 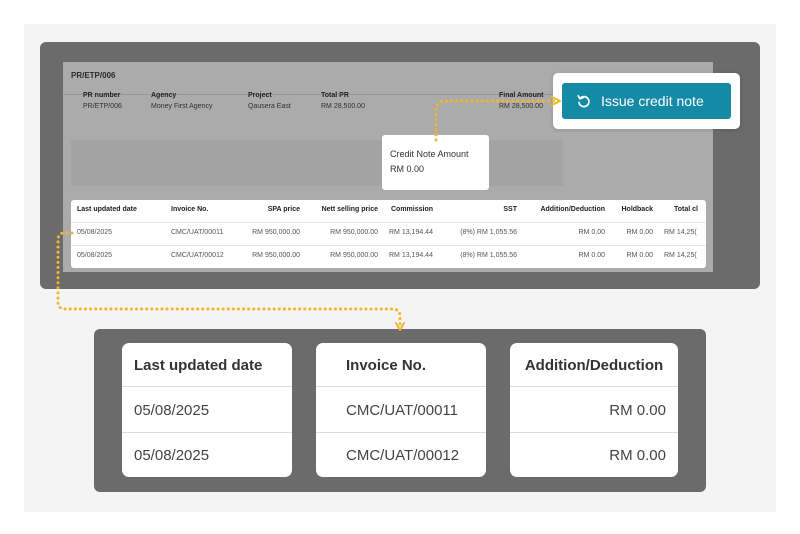 What do you see at coordinates (429, 154) in the screenshot?
I see `credit-note-label: Credit Note Amount` at bounding box center [429, 154].